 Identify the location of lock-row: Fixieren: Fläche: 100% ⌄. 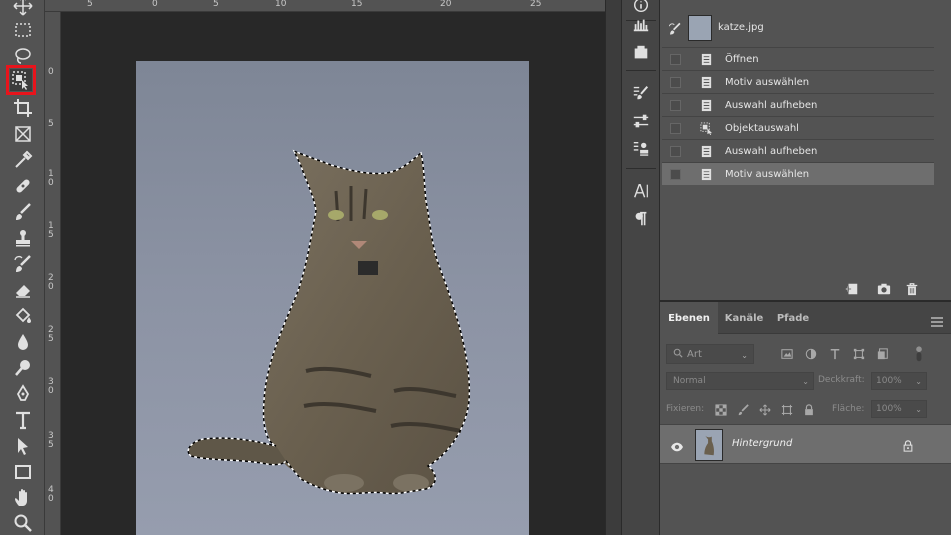
(806, 410).